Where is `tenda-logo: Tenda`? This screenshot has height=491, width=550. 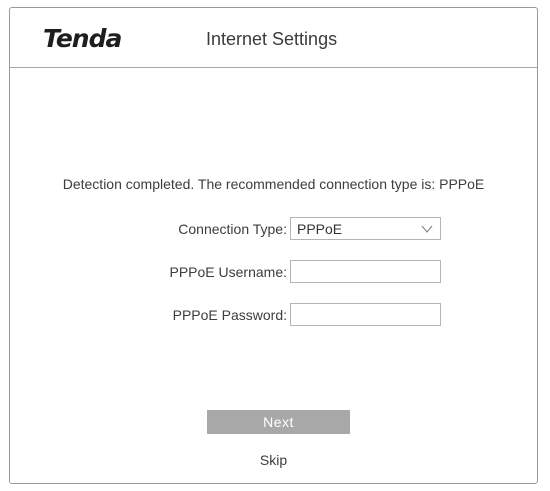 tenda-logo: Tenda is located at coordinates (82, 38).